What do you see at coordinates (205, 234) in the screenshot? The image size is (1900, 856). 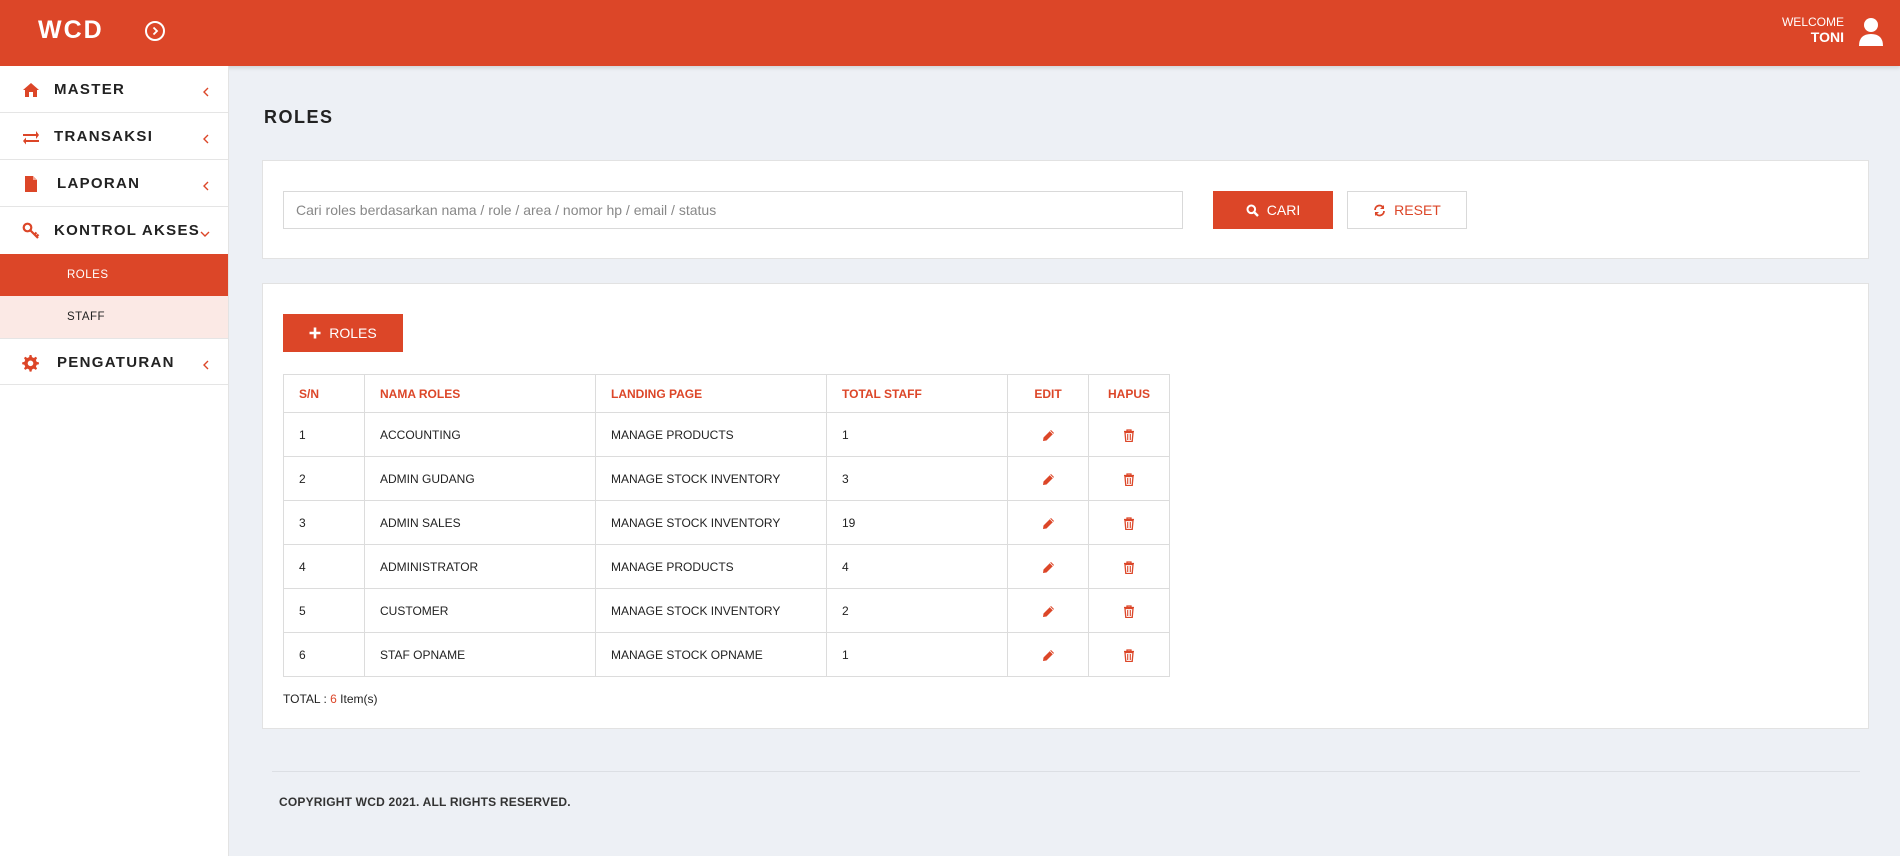 I see `chevron-down-icon` at bounding box center [205, 234].